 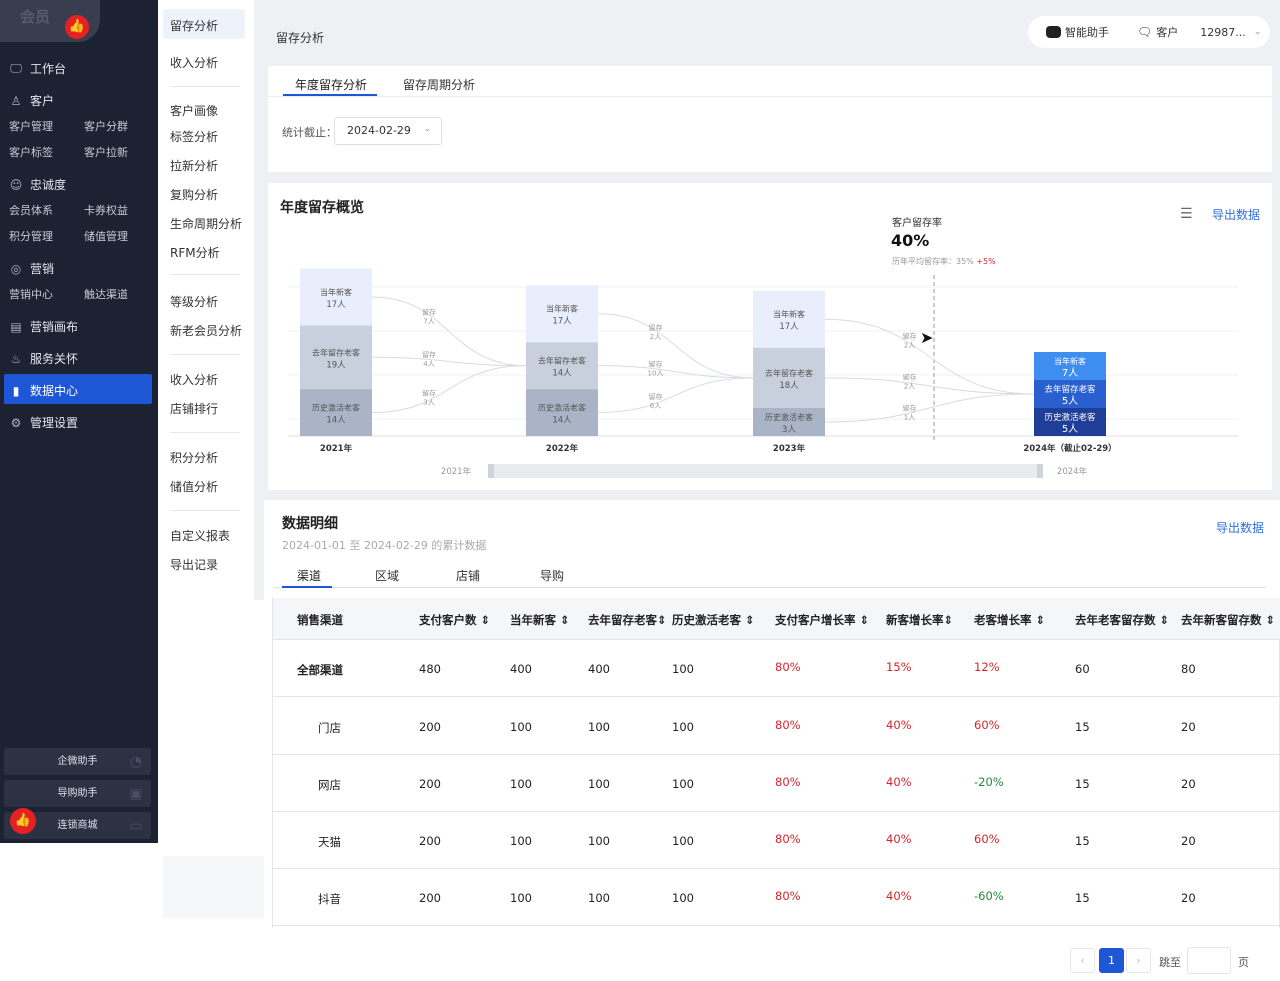 What do you see at coordinates (1111, 960) in the screenshot?
I see `page-1-button: 1` at bounding box center [1111, 960].